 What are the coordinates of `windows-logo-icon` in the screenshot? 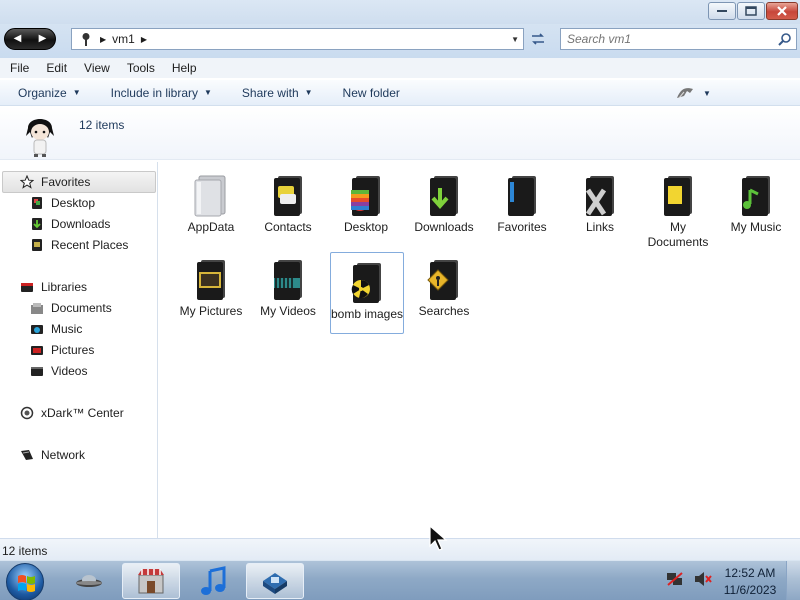 It's located at (26, 583).